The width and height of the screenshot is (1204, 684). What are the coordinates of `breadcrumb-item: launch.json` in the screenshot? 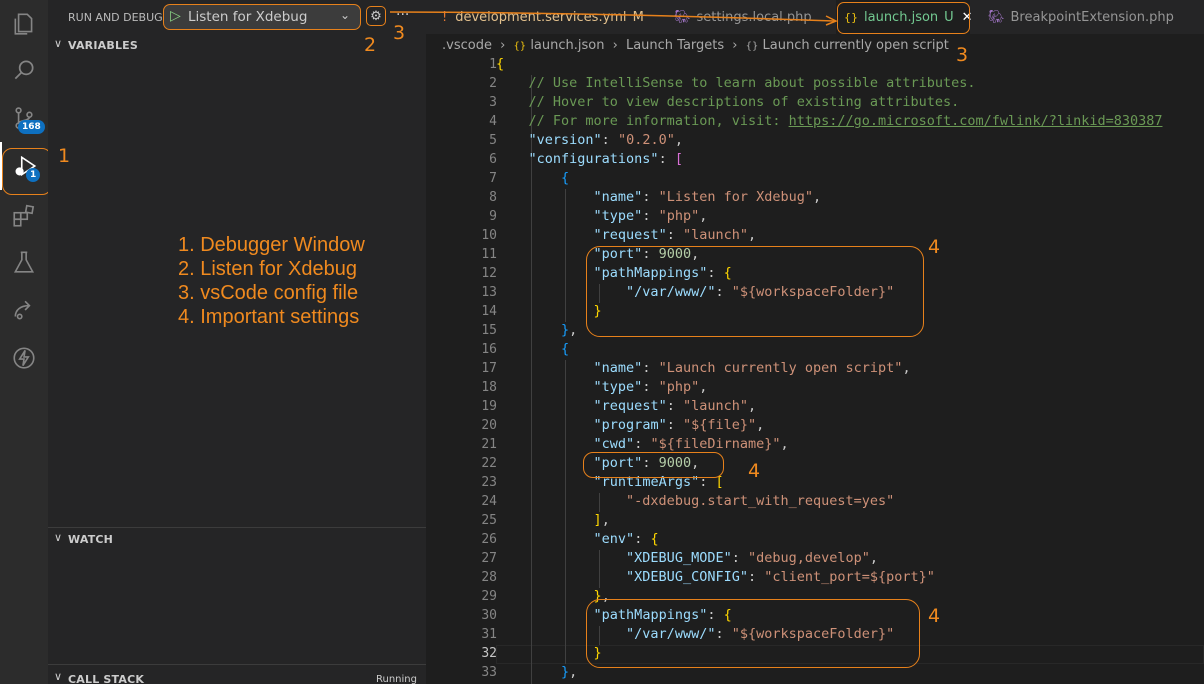 It's located at (567, 45).